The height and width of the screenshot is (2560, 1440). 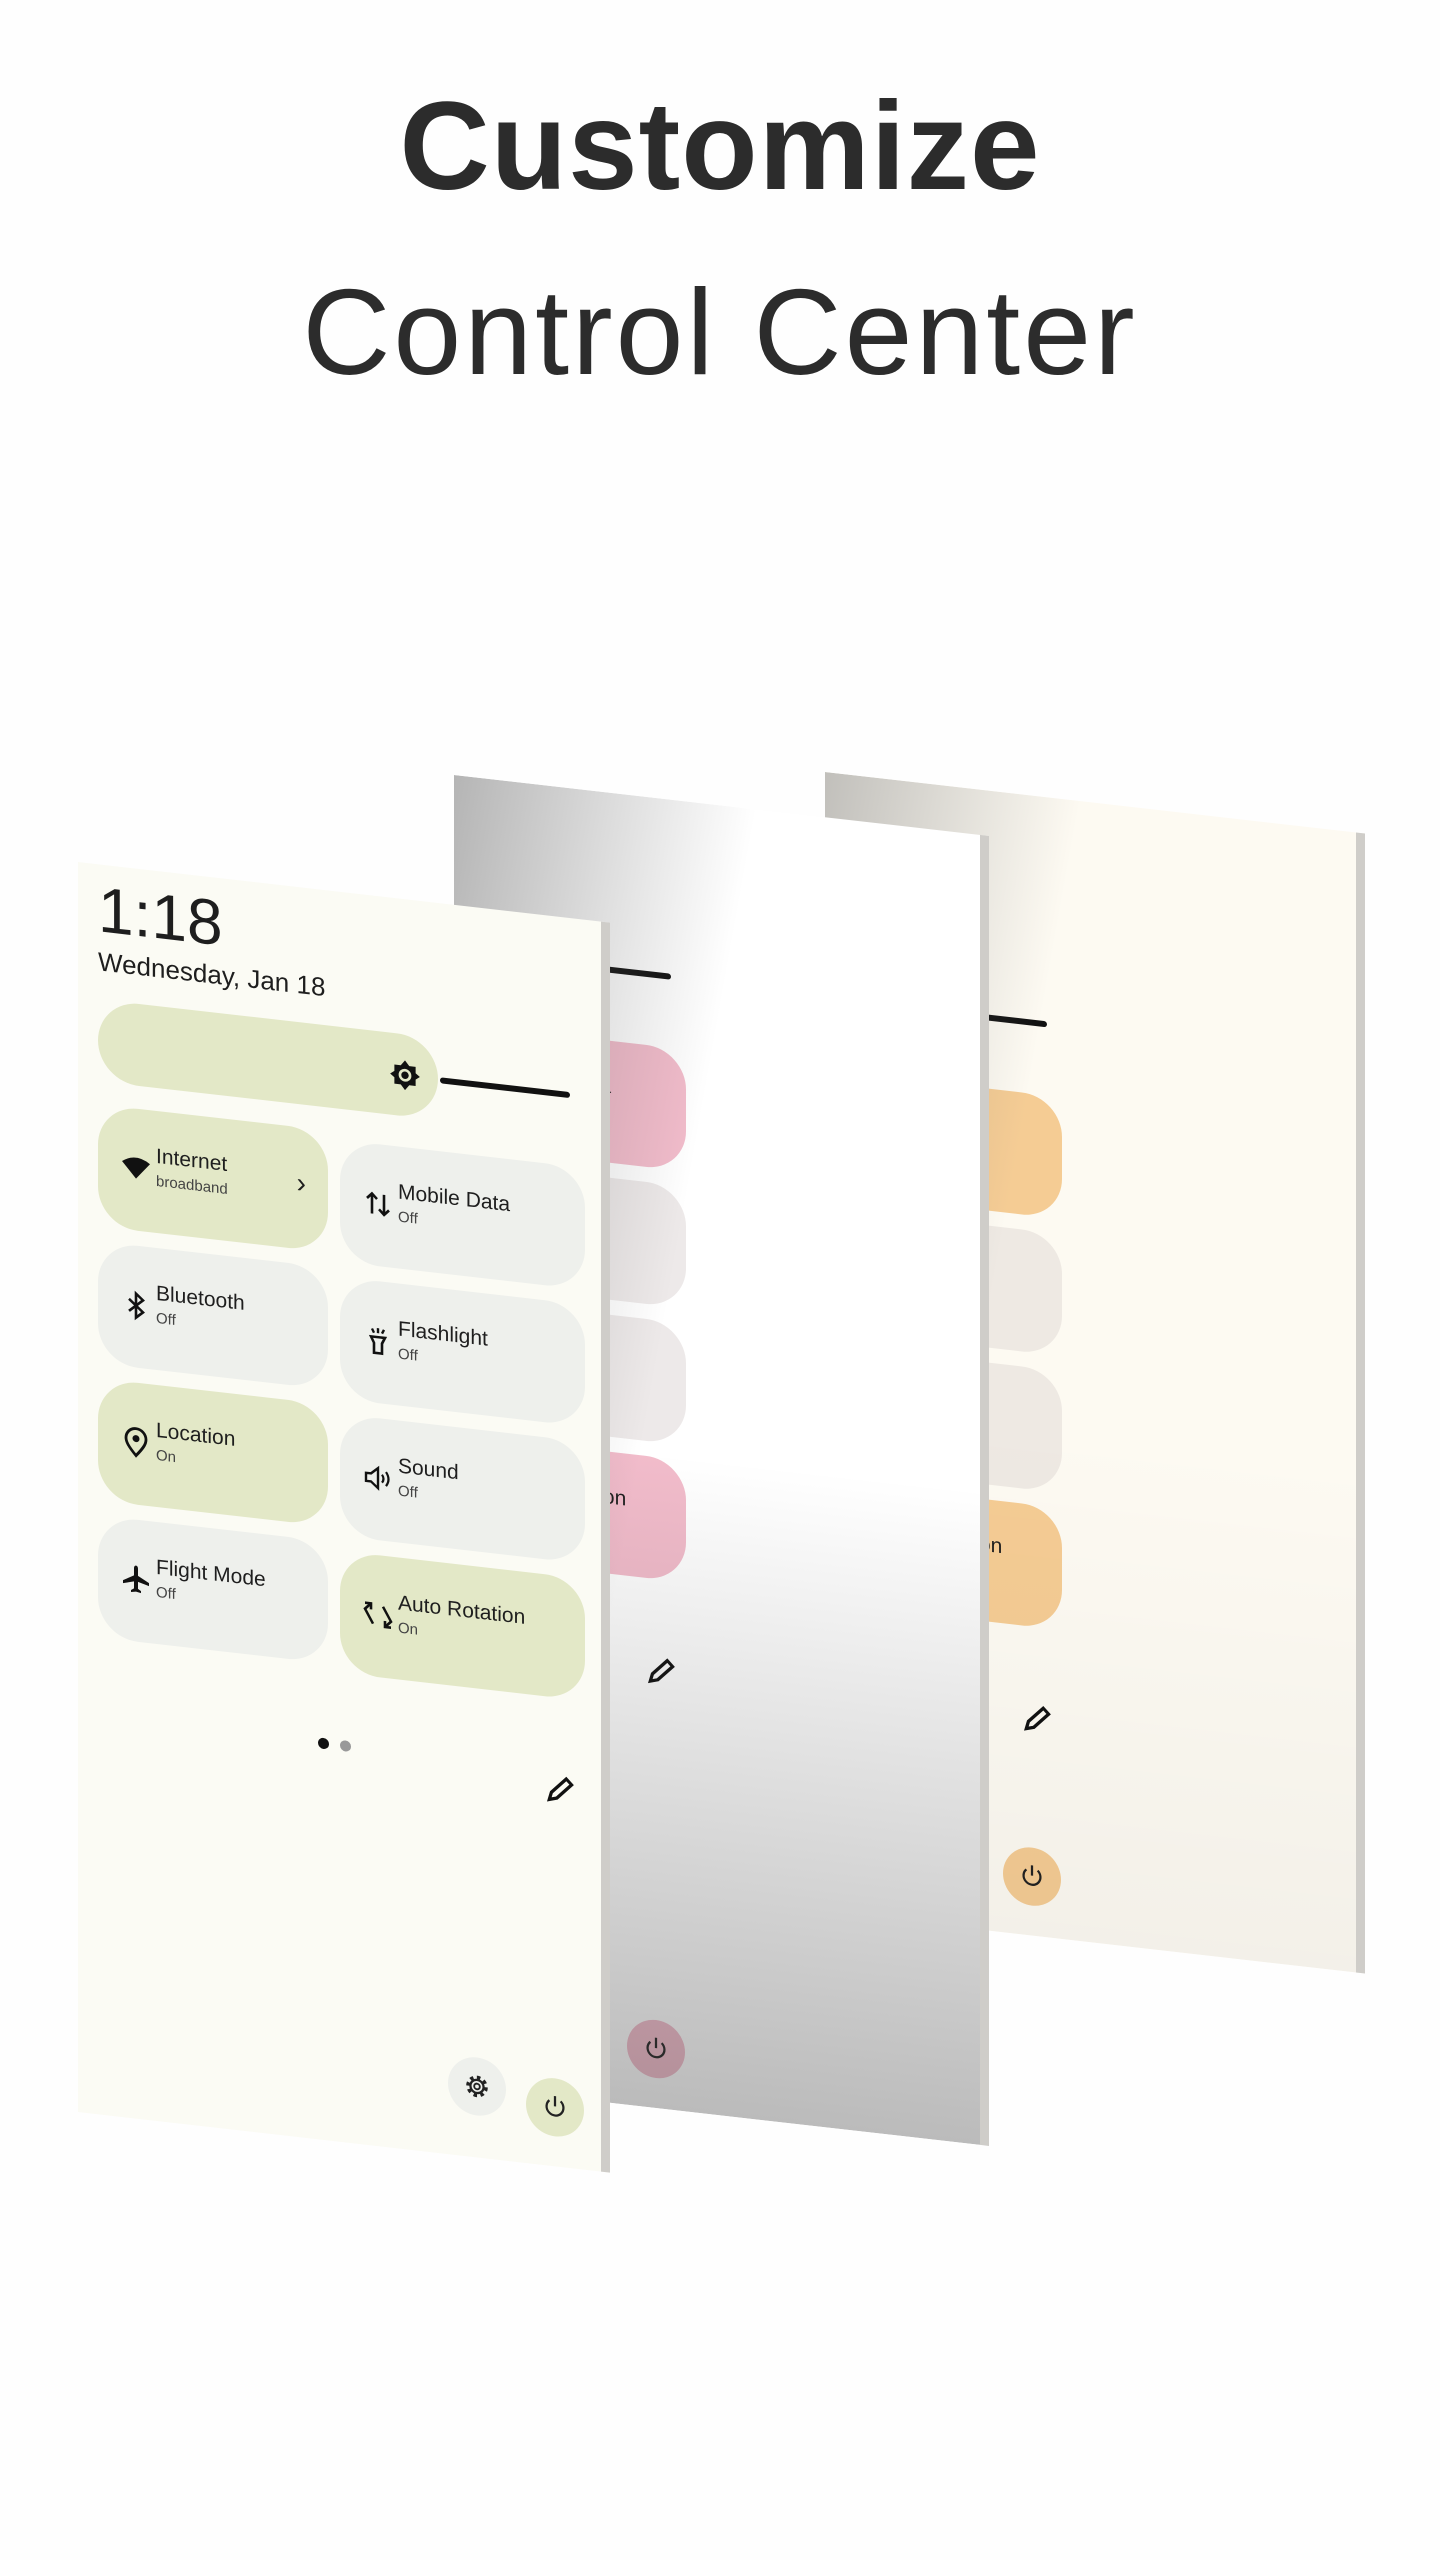 What do you see at coordinates (213, 1452) in the screenshot?
I see `tile-location: Location On` at bounding box center [213, 1452].